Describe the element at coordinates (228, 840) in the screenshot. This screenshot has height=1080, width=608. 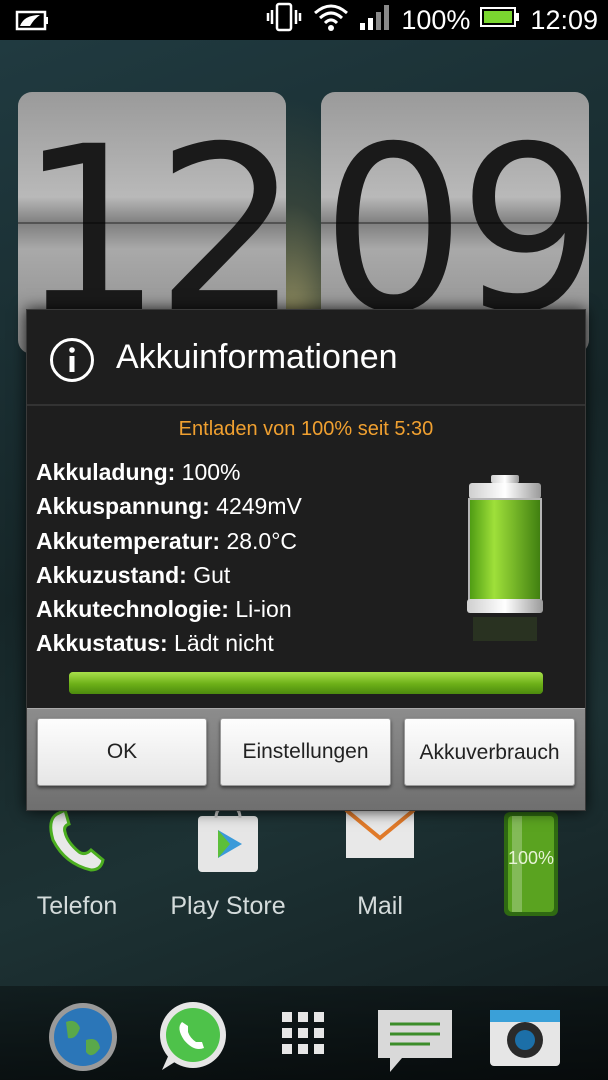
I see `play-store-icon` at that location.